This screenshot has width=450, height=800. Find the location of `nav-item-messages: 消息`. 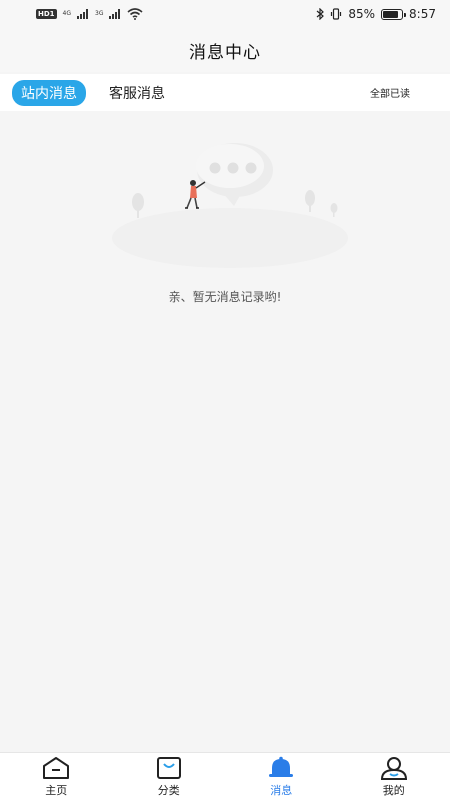

nav-item-messages: 消息 is located at coordinates (281, 776).